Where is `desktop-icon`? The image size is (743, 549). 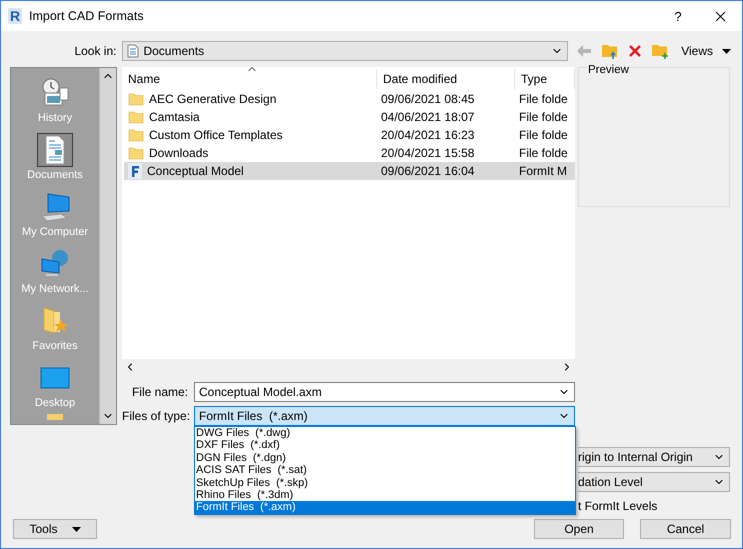
desktop-icon is located at coordinates (55, 378).